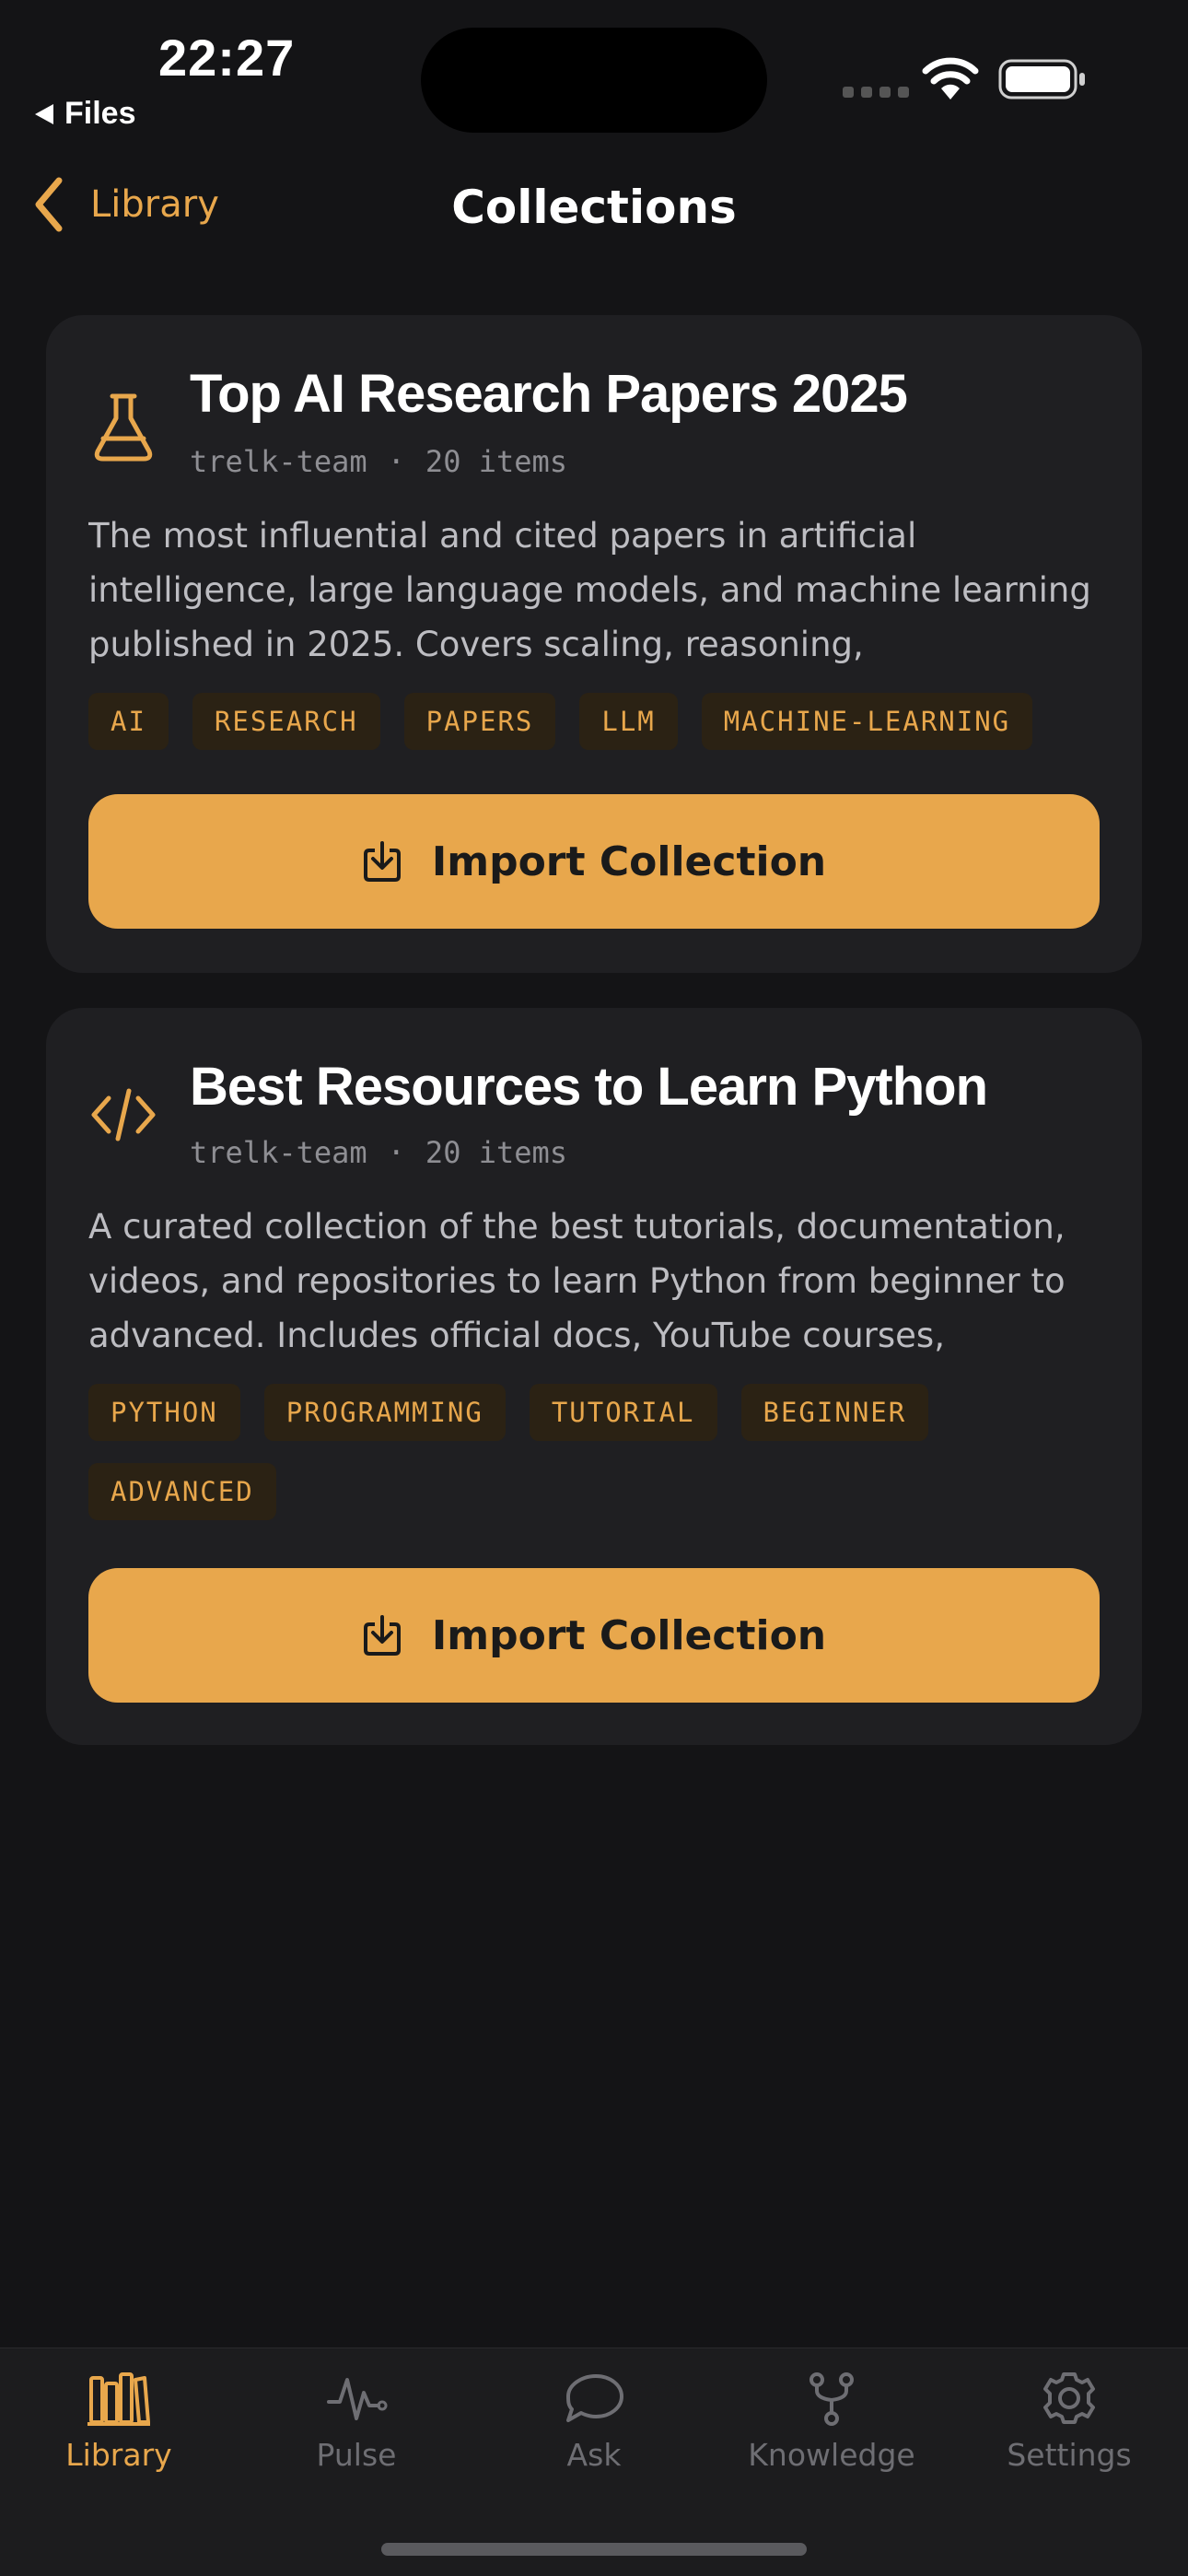 This screenshot has width=1188, height=2576. I want to click on back-triangle-icon, so click(44, 113).